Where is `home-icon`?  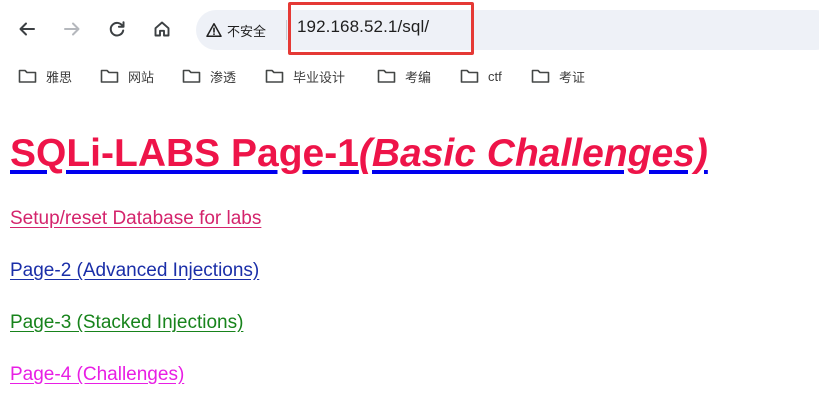
home-icon is located at coordinates (162, 29).